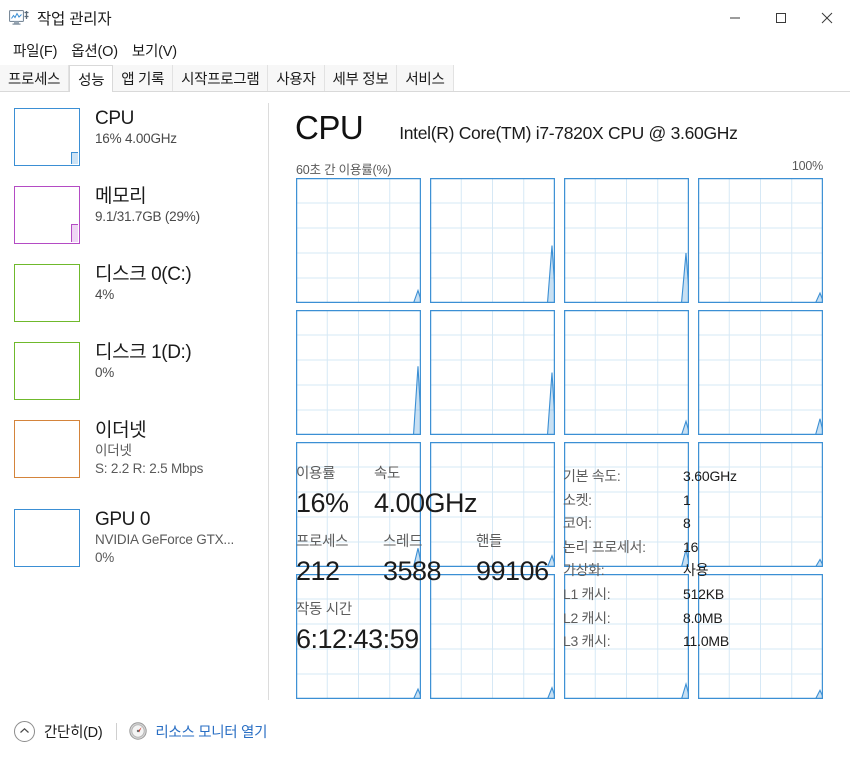 This screenshot has height=762, width=850. What do you see at coordinates (47, 538) in the screenshot?
I see `gpu0-thumbnail` at bounding box center [47, 538].